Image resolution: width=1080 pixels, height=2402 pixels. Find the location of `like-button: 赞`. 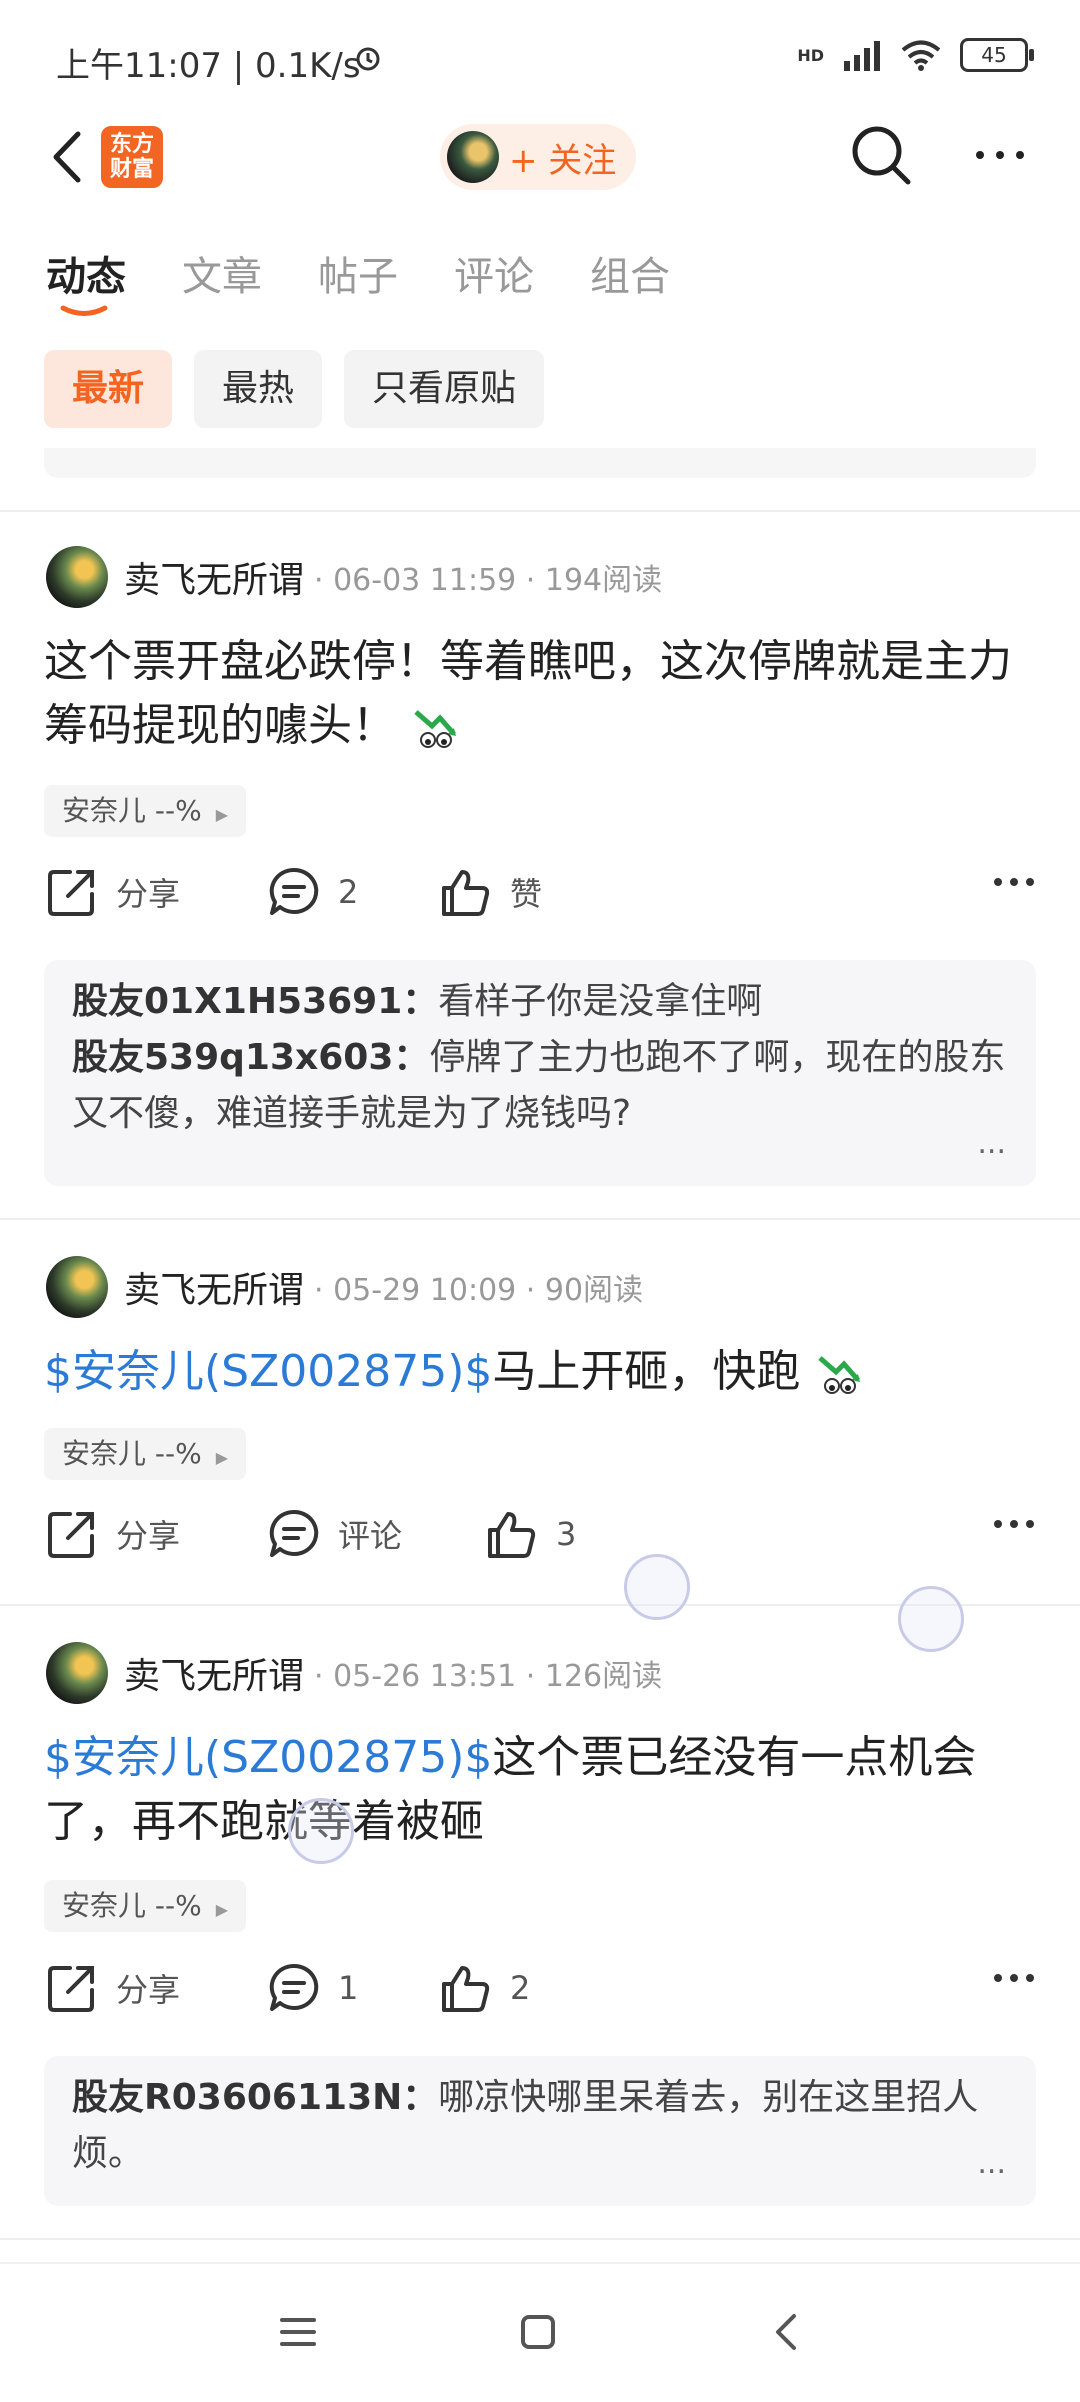

like-button: 赞 is located at coordinates (491, 892).